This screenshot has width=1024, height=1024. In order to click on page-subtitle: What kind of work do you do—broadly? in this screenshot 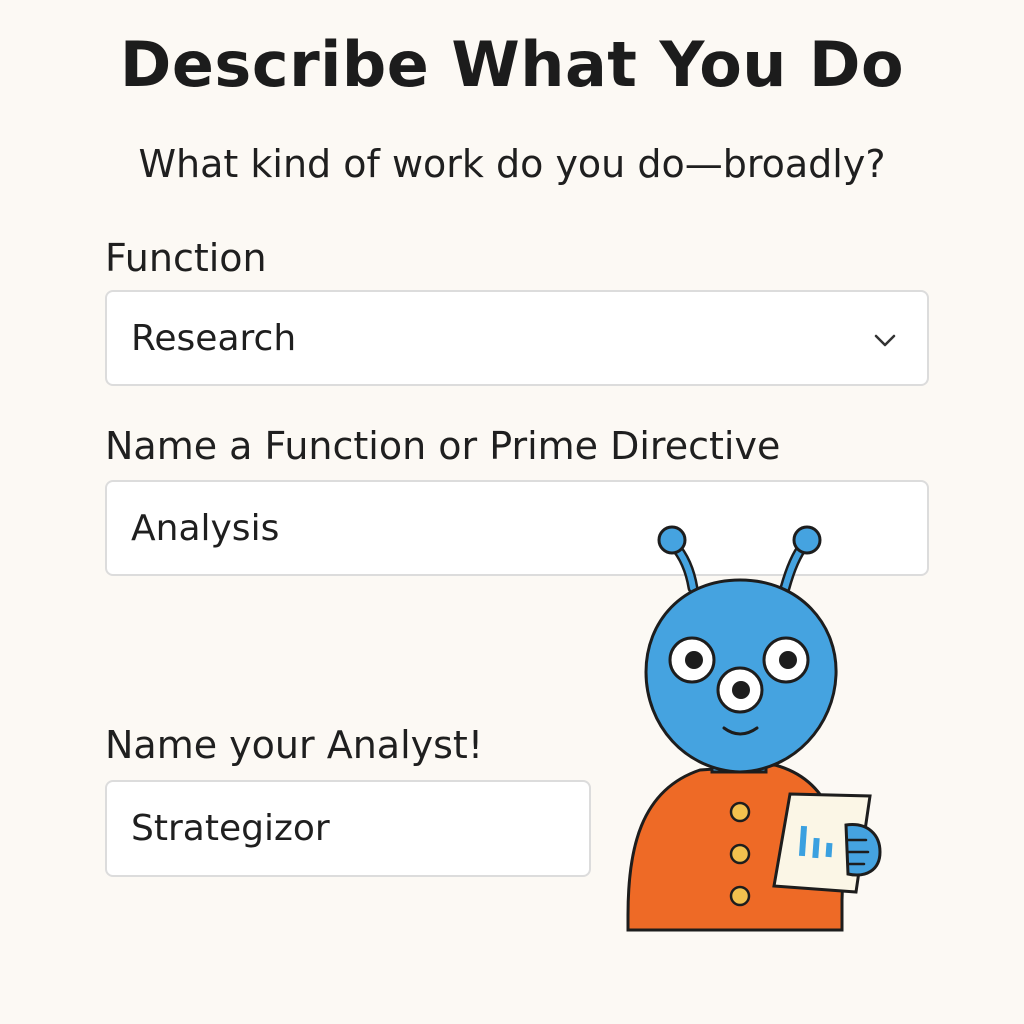, I will do `click(512, 164)`.